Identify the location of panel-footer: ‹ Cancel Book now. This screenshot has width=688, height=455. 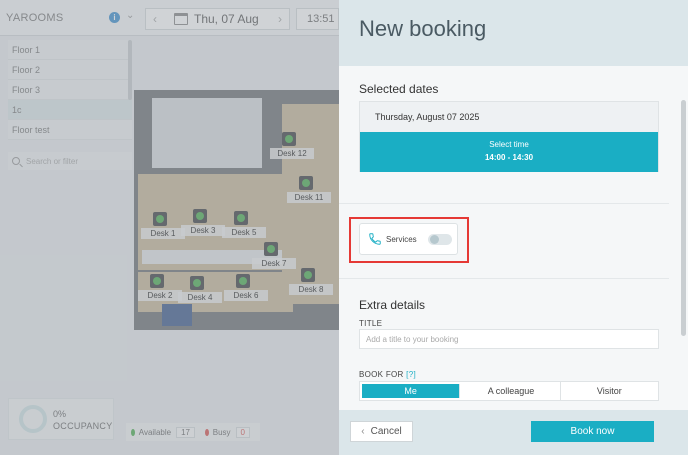
(513, 432).